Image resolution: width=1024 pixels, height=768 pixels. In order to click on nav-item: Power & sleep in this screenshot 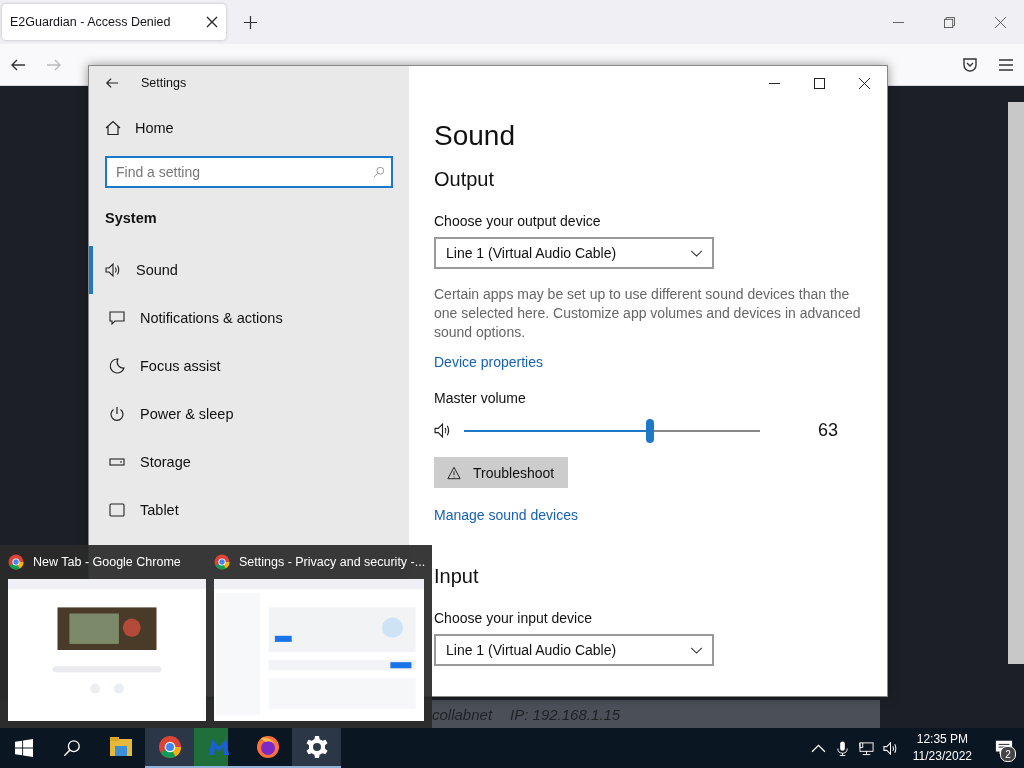, I will do `click(249, 414)`.